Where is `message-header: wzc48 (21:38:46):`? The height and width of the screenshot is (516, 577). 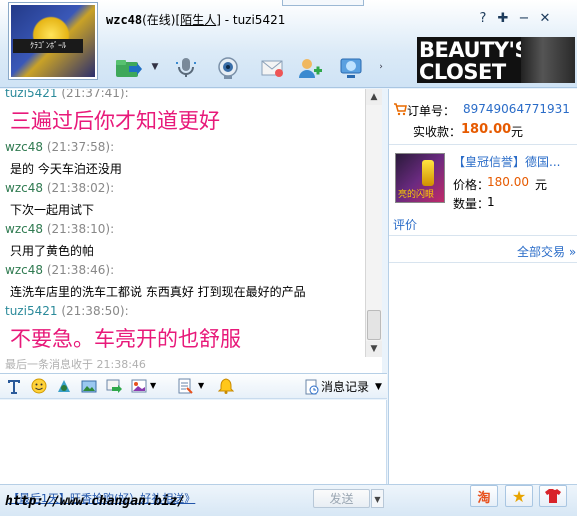
message-header: wzc48 (21:38:46): is located at coordinates (59, 270).